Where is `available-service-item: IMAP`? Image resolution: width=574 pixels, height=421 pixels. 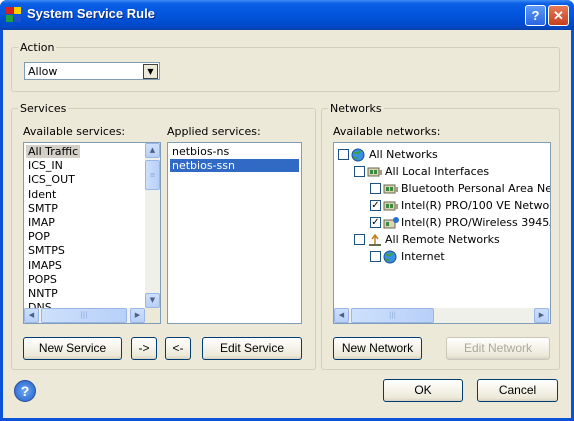 available-service-item: IMAP is located at coordinates (41, 222).